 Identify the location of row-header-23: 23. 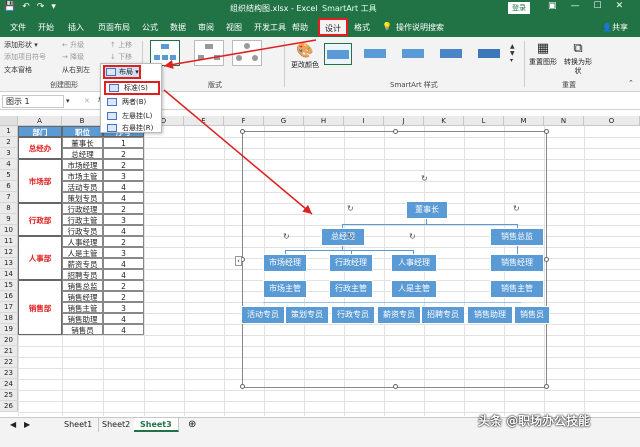
(9, 373).